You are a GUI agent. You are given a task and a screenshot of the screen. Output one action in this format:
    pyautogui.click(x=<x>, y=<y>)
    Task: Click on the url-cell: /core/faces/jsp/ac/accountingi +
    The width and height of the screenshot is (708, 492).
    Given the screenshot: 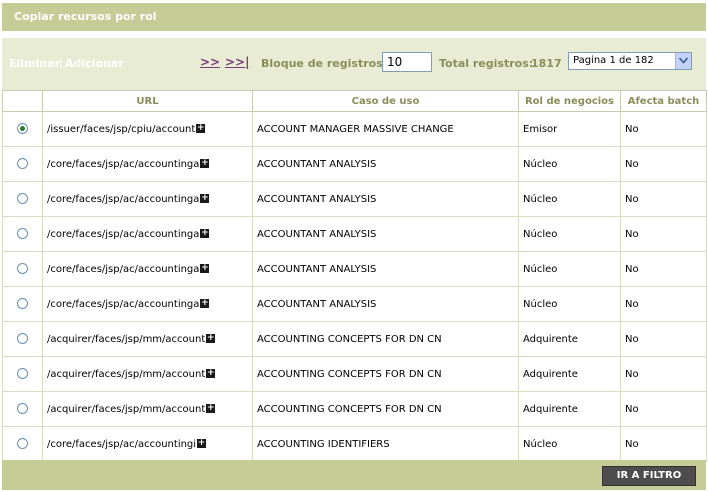 What is the action you would take?
    pyautogui.click(x=147, y=444)
    